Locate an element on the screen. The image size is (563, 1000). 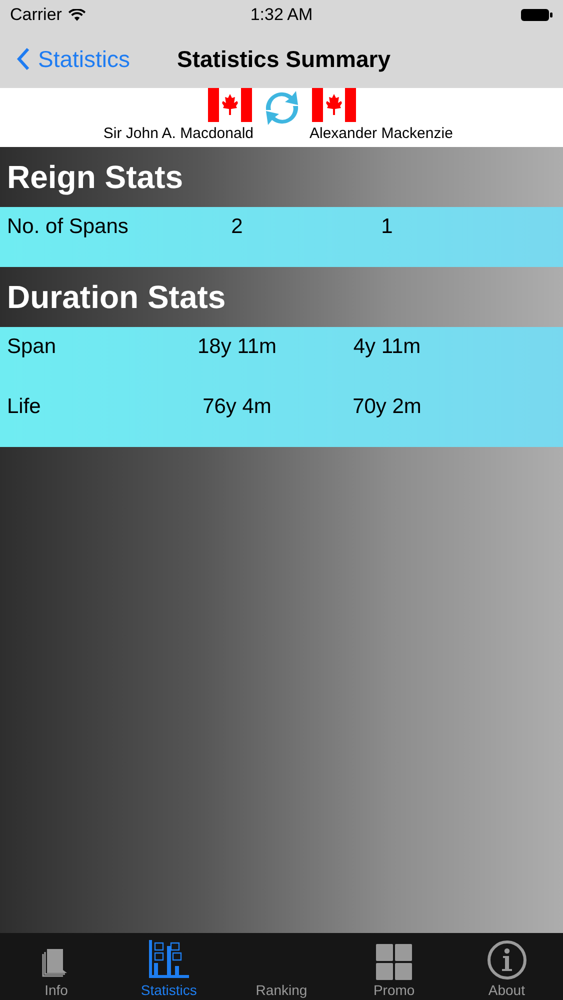
person-name: Sir John A. Macdonald is located at coordinates (178, 133).